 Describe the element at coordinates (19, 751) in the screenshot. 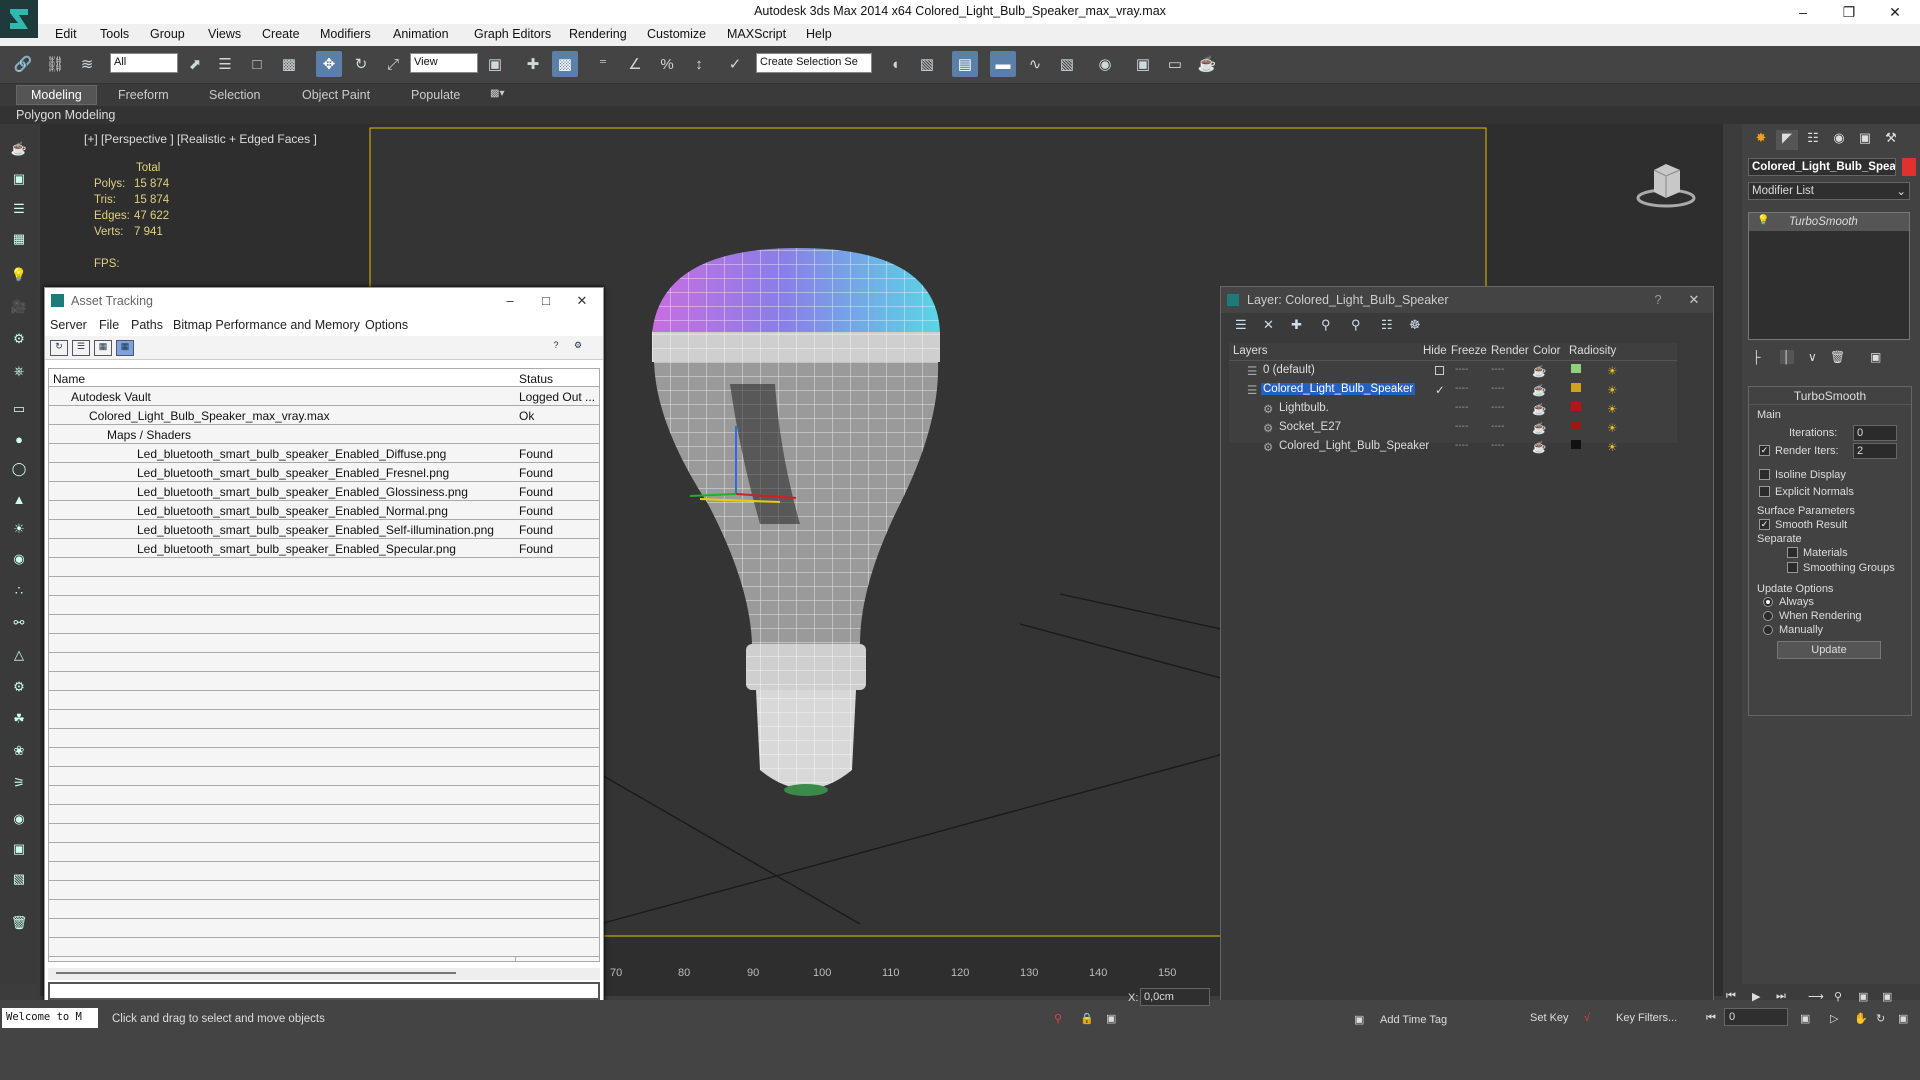

I see `hair-icon: ❀` at that location.